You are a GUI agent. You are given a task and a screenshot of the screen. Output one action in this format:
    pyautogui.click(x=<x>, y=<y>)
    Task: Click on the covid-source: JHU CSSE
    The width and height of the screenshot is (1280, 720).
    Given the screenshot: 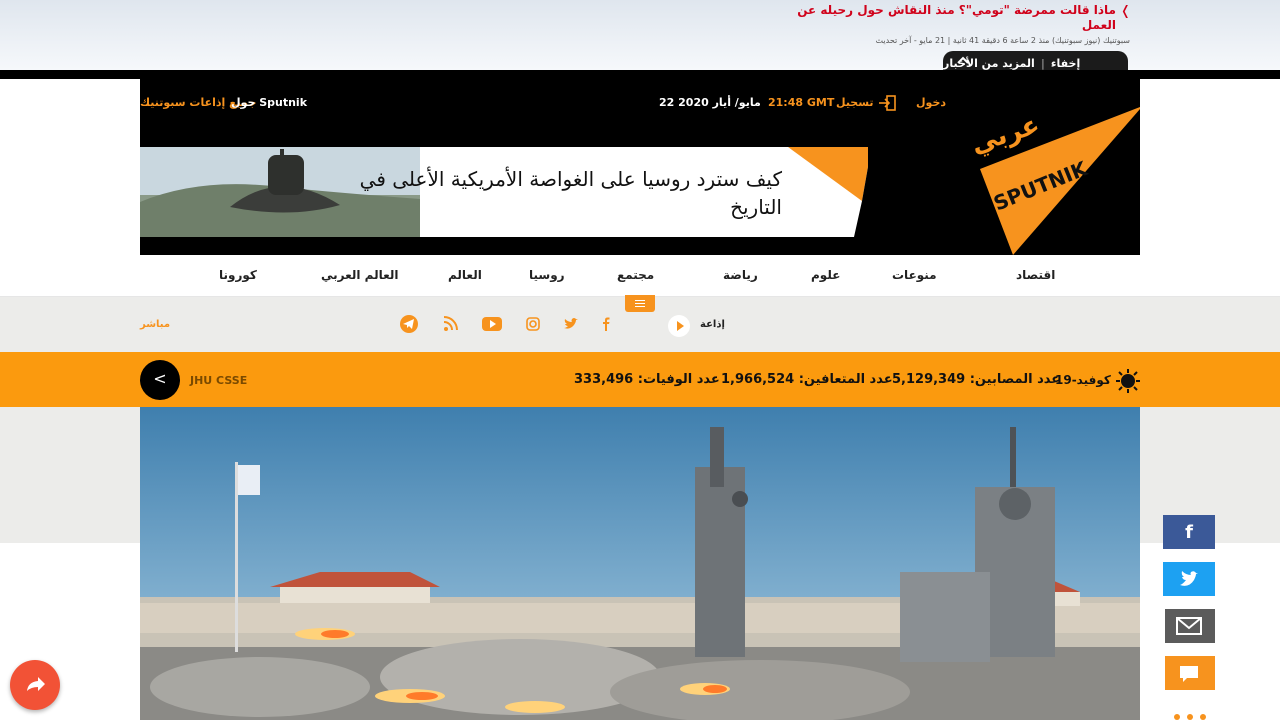 What is the action you would take?
    pyautogui.click(x=218, y=380)
    